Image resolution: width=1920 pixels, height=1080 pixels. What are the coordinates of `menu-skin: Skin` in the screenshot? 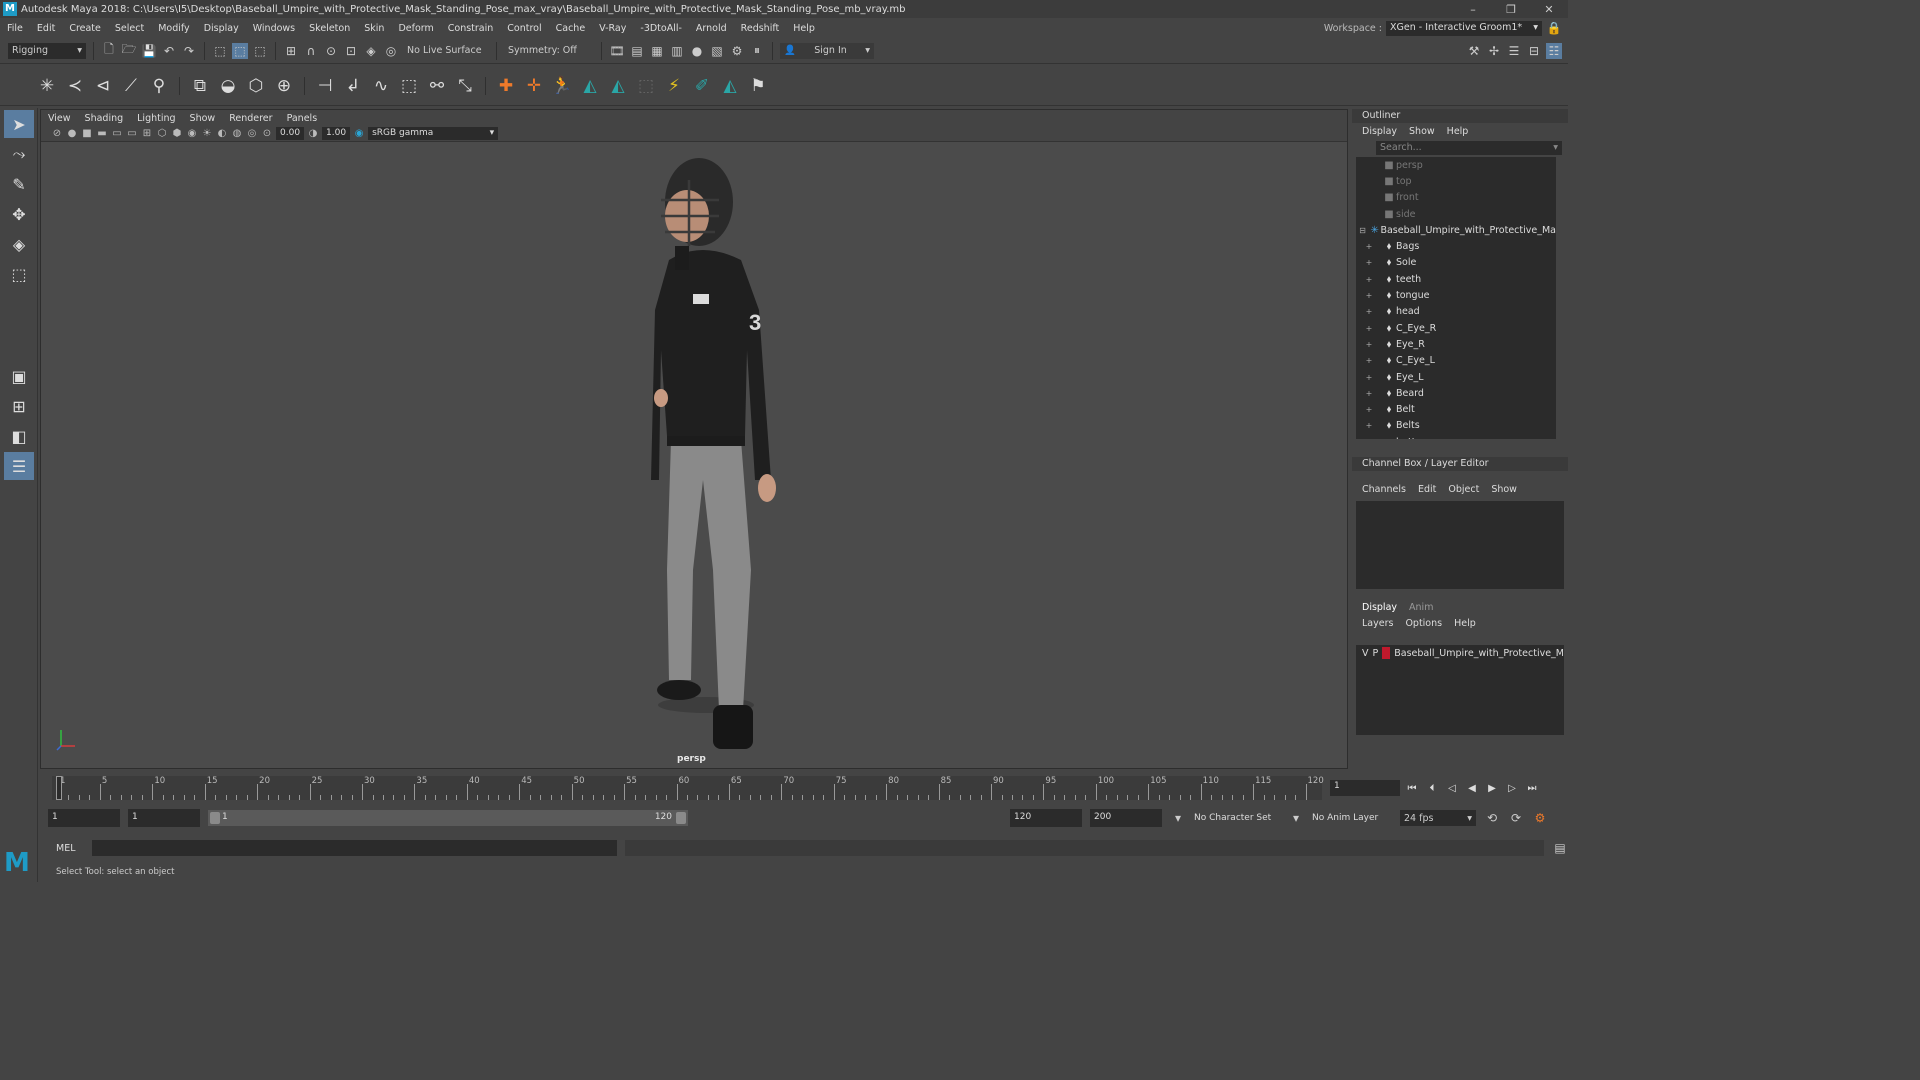 It's located at (374, 28).